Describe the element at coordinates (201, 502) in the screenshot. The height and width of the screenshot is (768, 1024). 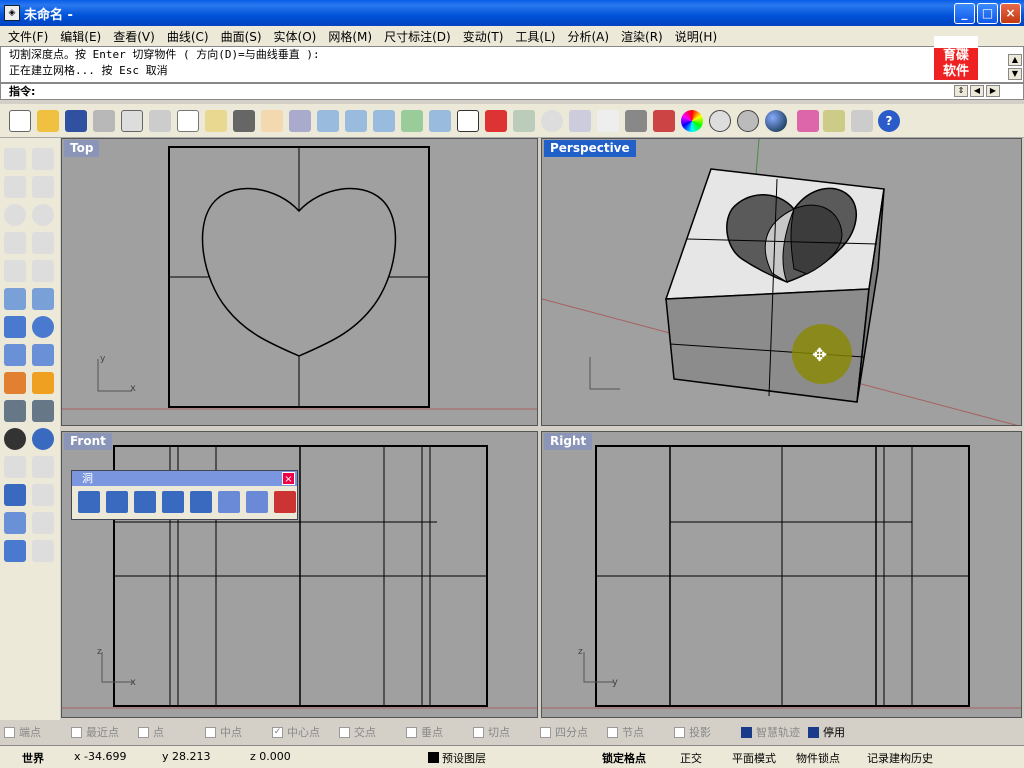
I see `rotate-hole-icon` at that location.